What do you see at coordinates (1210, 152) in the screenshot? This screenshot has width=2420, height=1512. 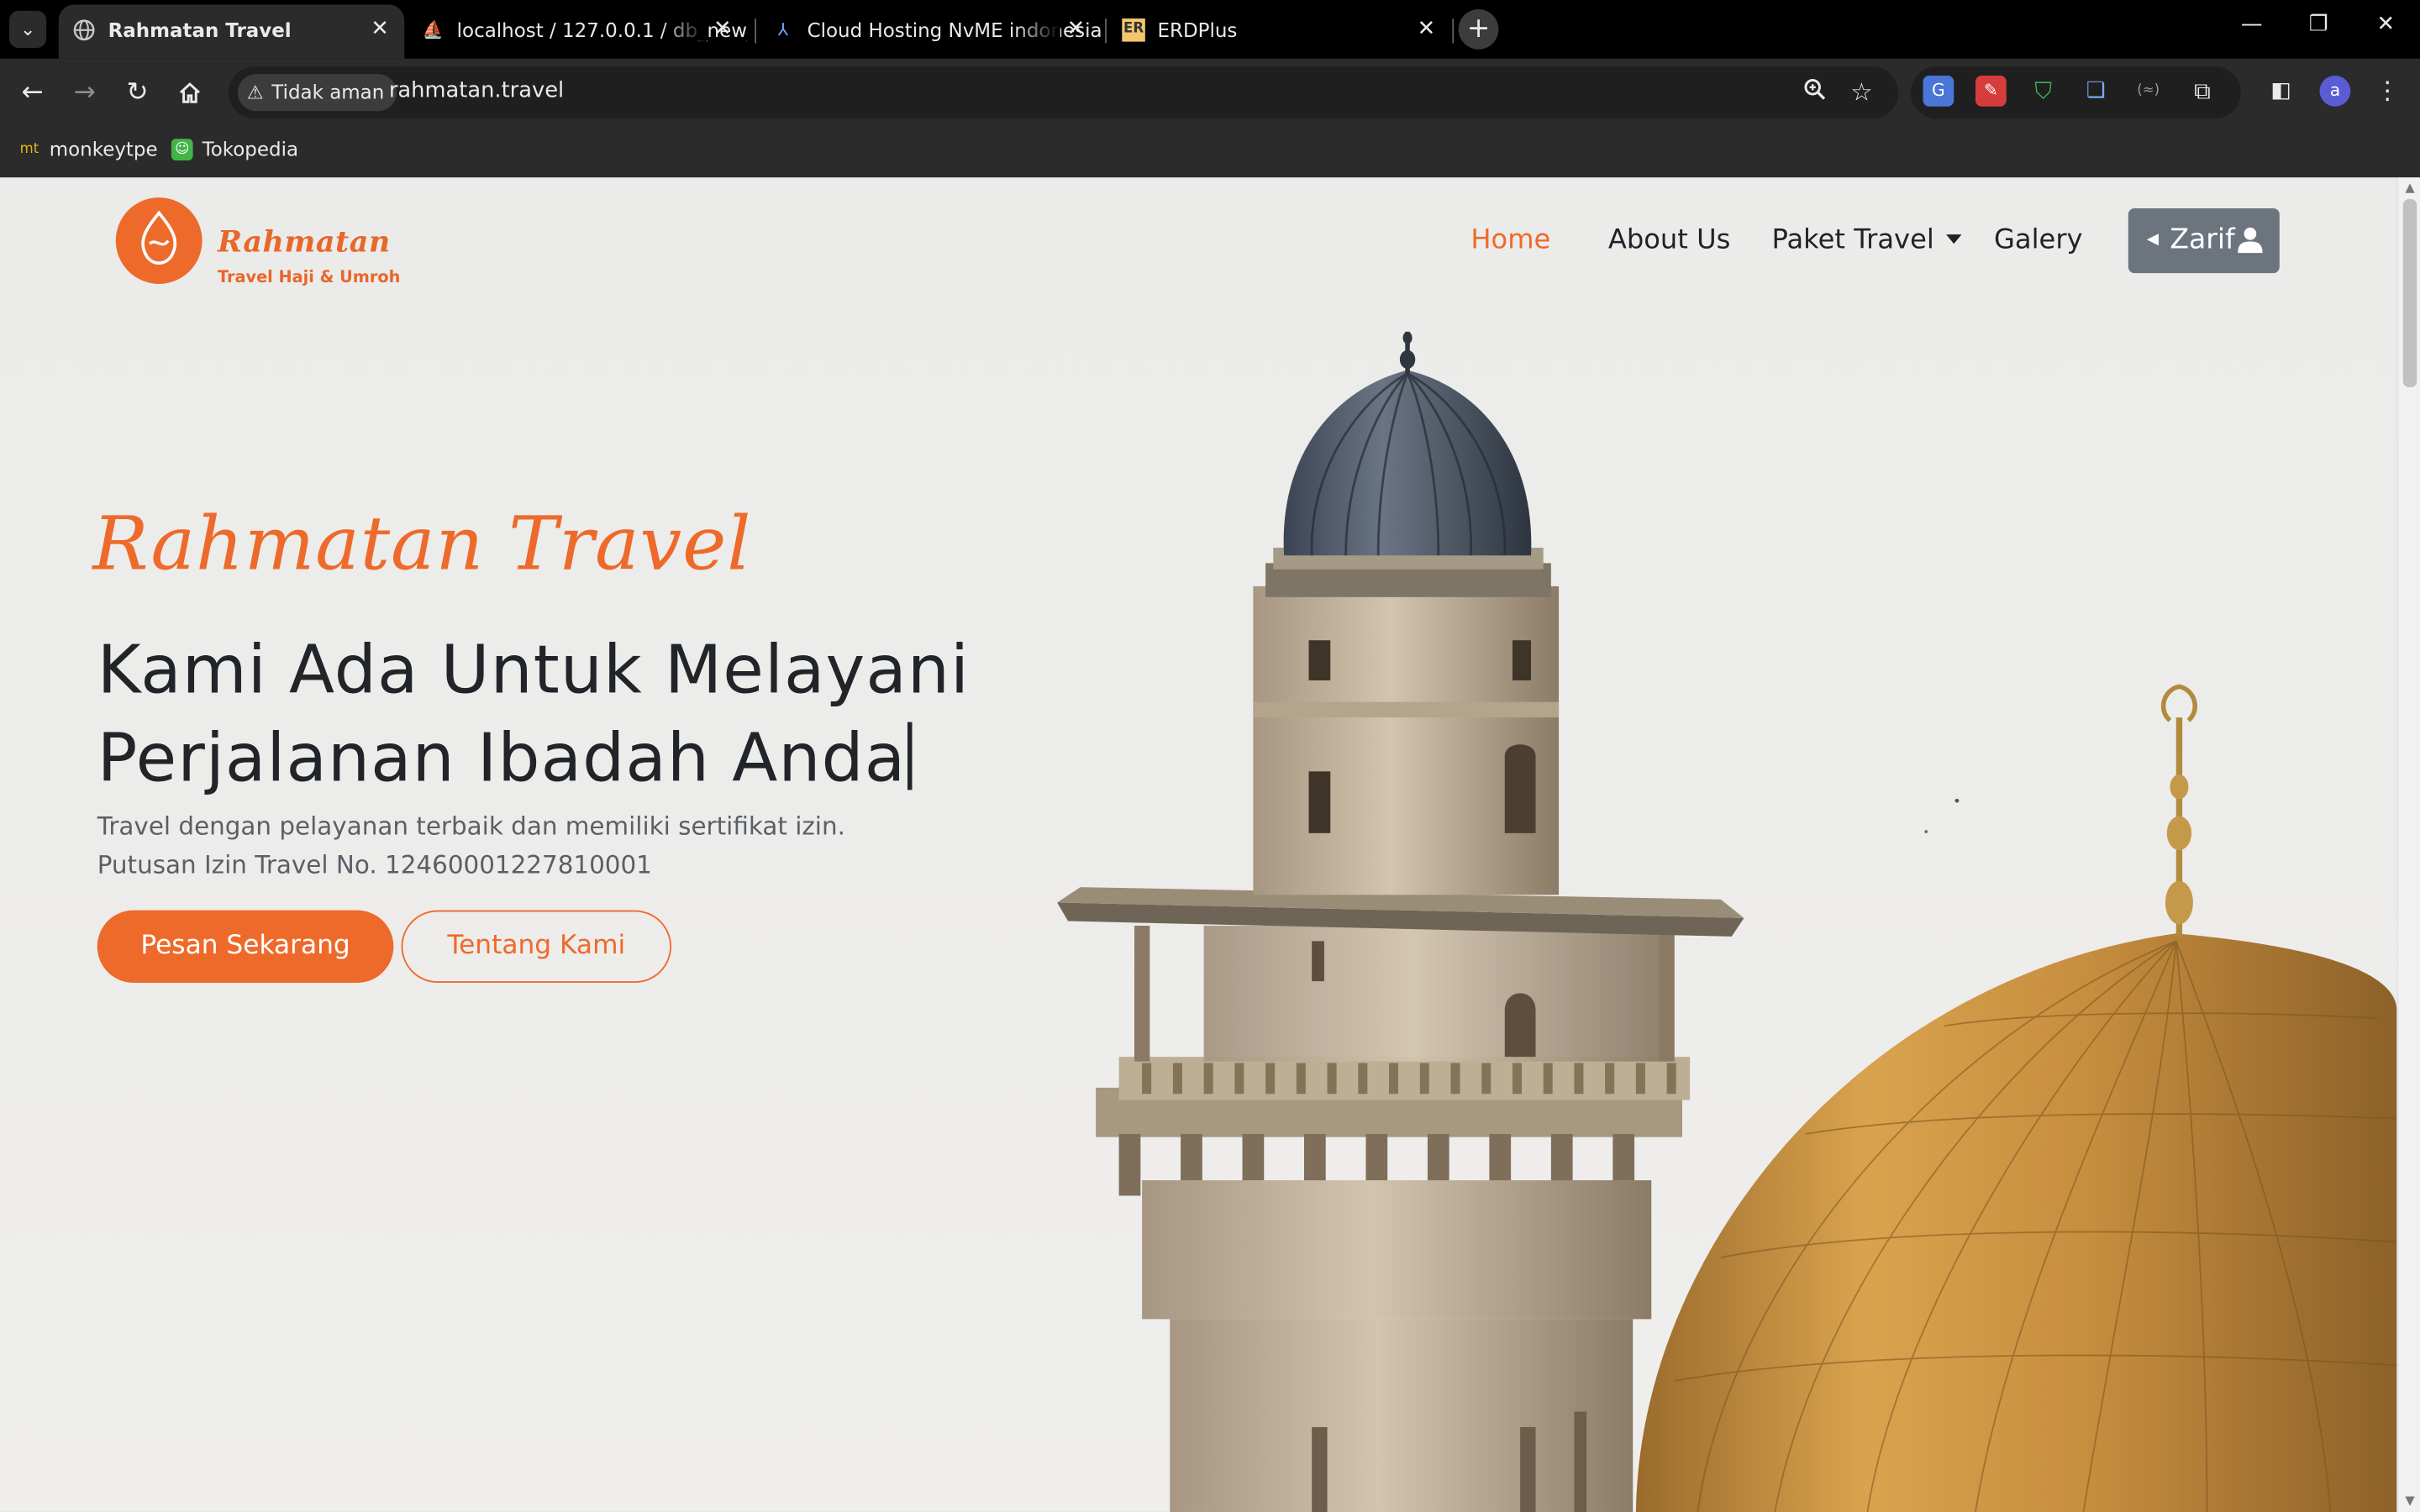 I see `bookmarks-bar: mt monkeytpe ☺ Tokopedia` at bounding box center [1210, 152].